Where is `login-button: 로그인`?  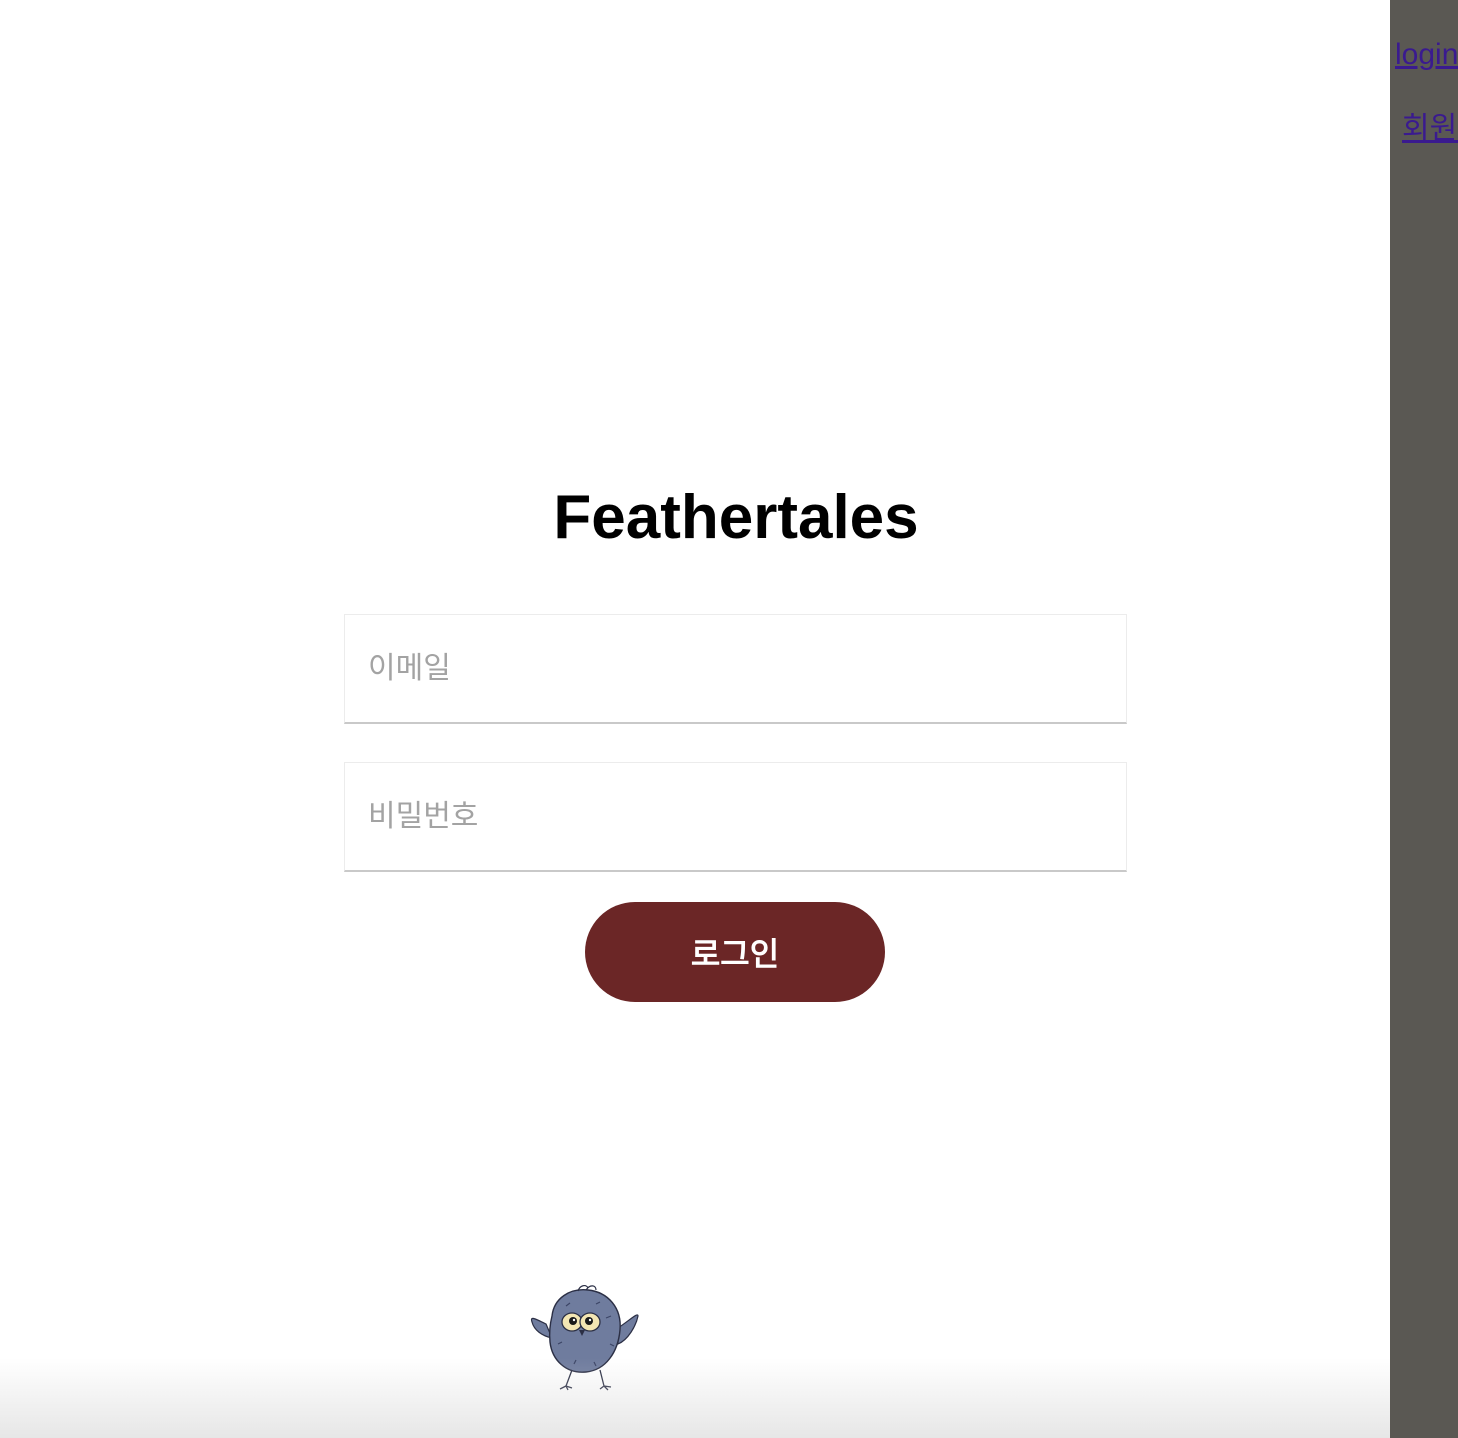 login-button: 로그인 is located at coordinates (735, 952).